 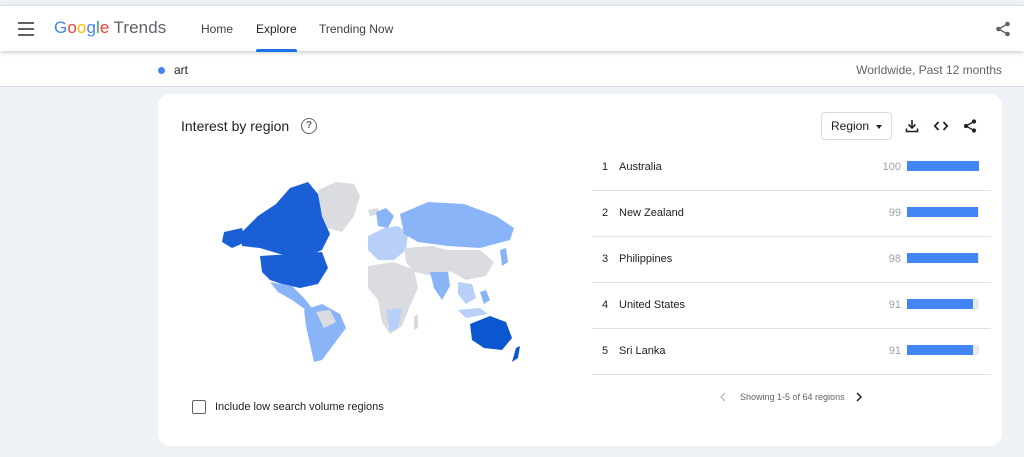 I want to click on rank-number: 2, so click(x=605, y=213).